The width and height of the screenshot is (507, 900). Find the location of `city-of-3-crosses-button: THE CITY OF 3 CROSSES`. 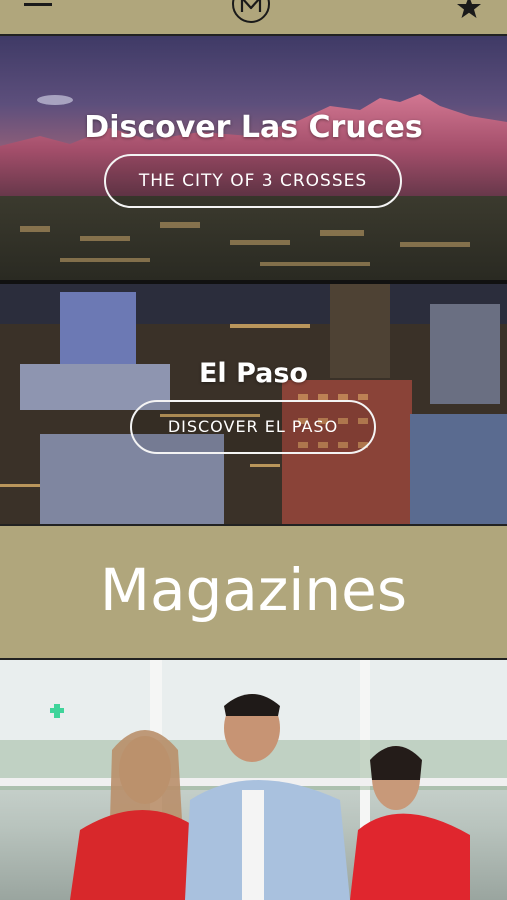

city-of-3-crosses-button: THE CITY OF 3 CROSSES is located at coordinates (253, 181).